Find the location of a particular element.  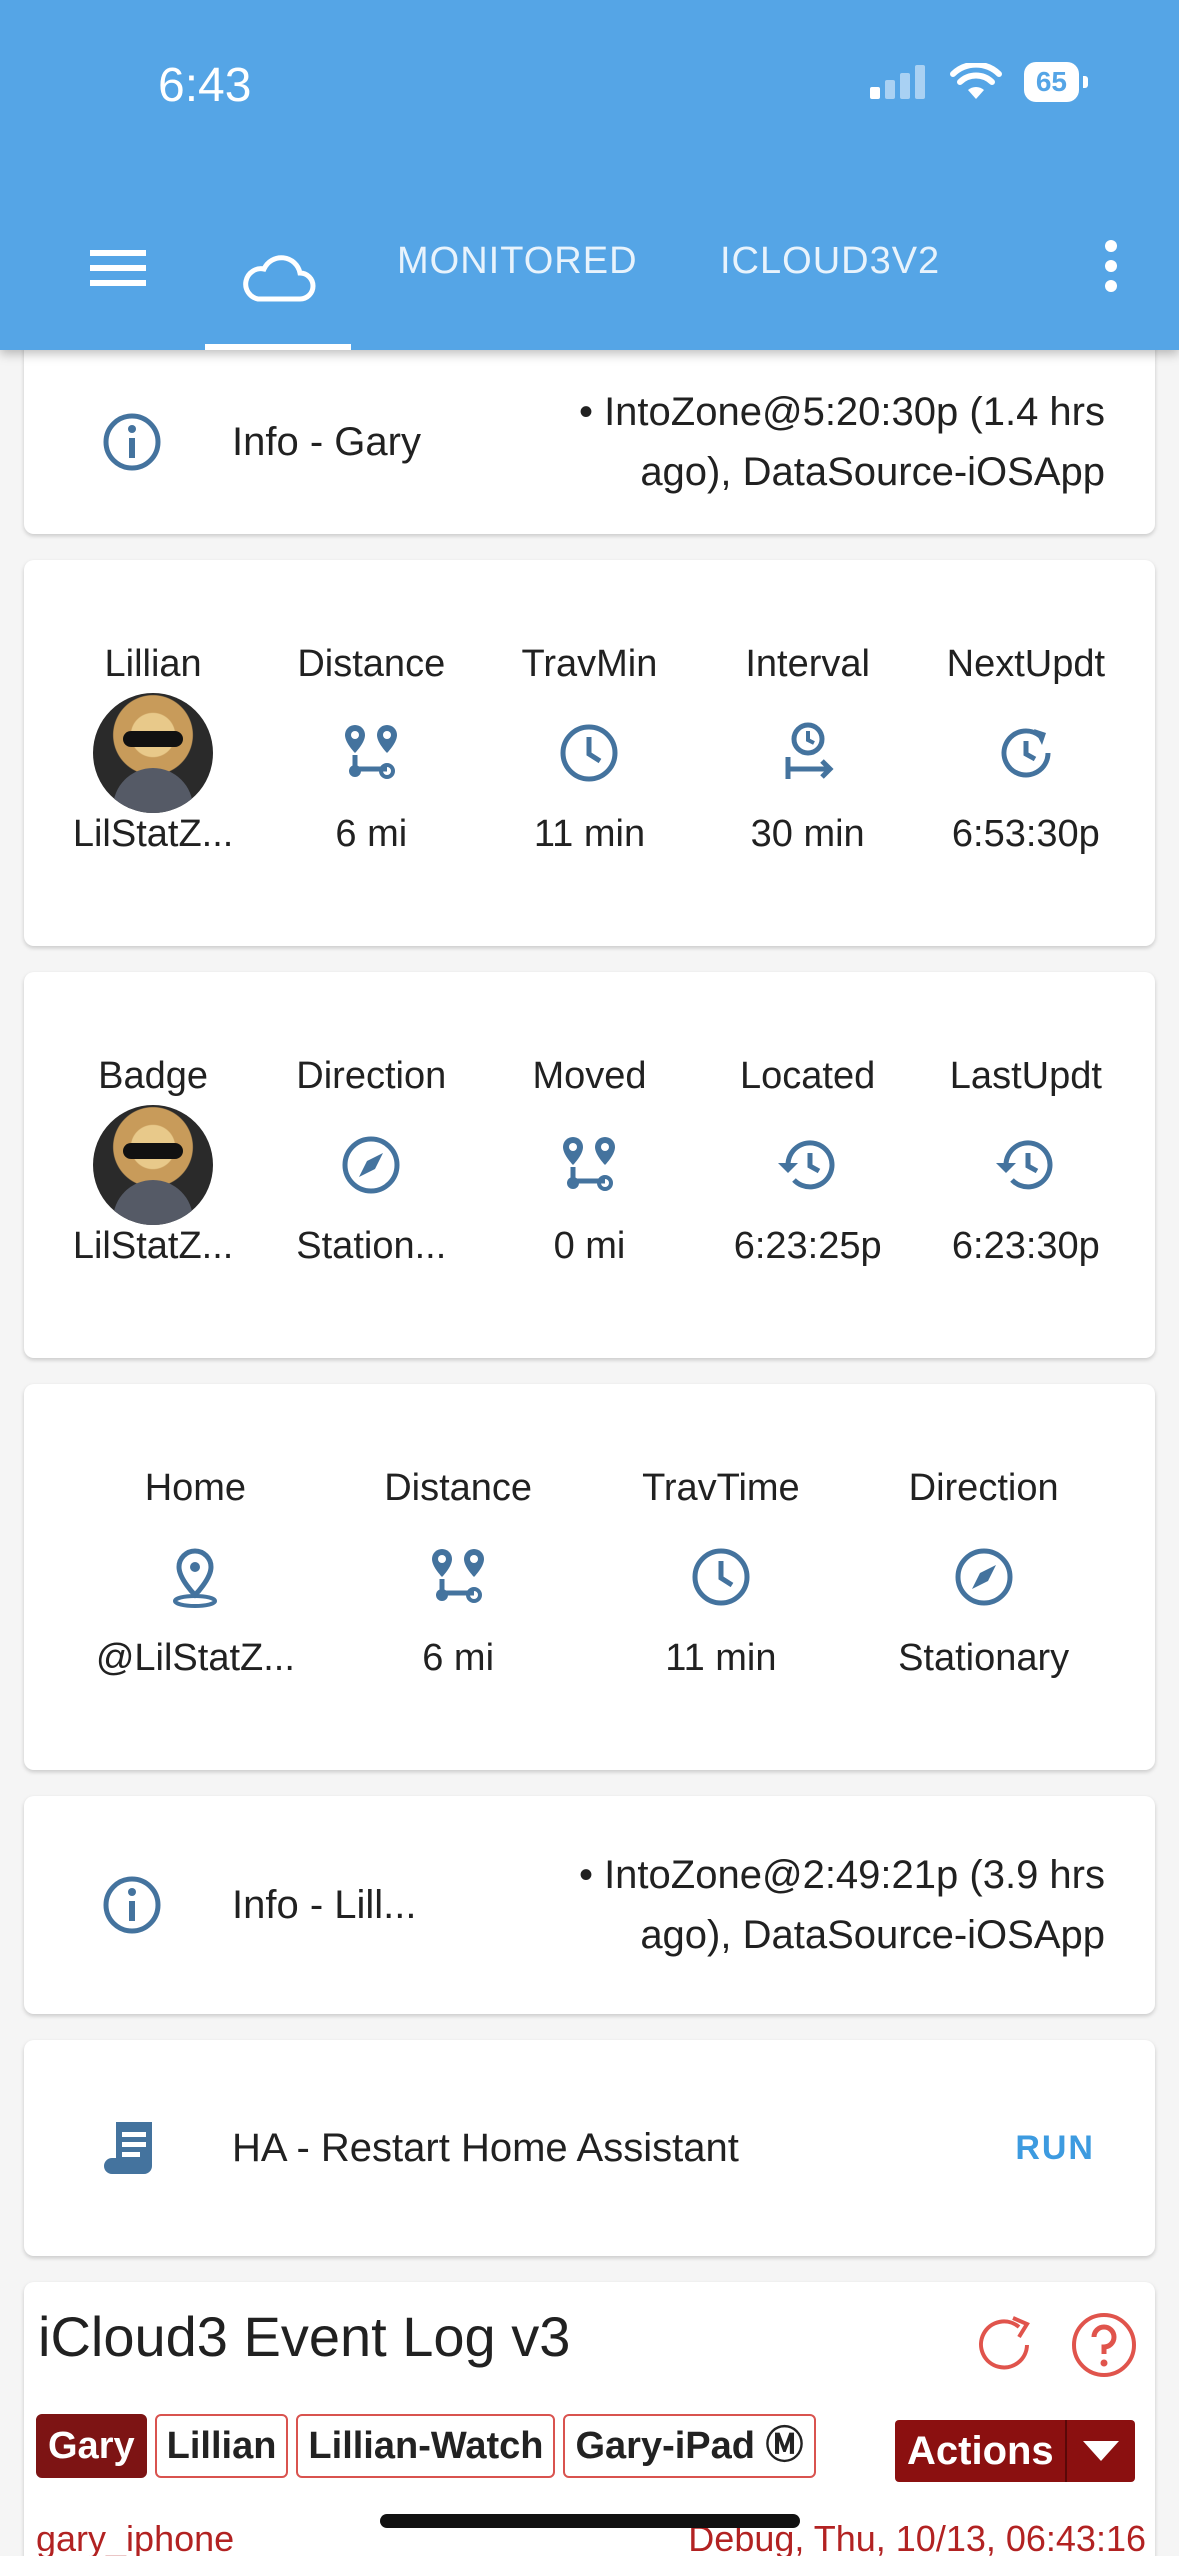

info-label: Info - Gary is located at coordinates (326, 441).